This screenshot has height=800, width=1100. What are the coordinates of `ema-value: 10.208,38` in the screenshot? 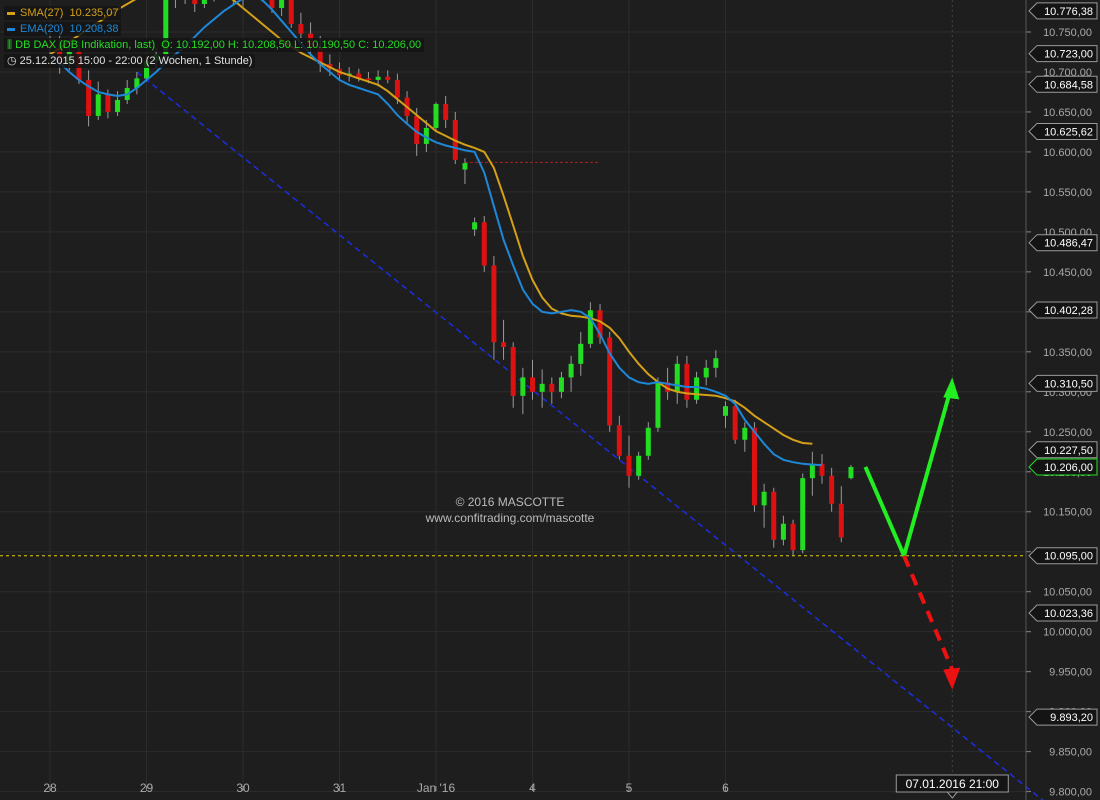 It's located at (94, 29).